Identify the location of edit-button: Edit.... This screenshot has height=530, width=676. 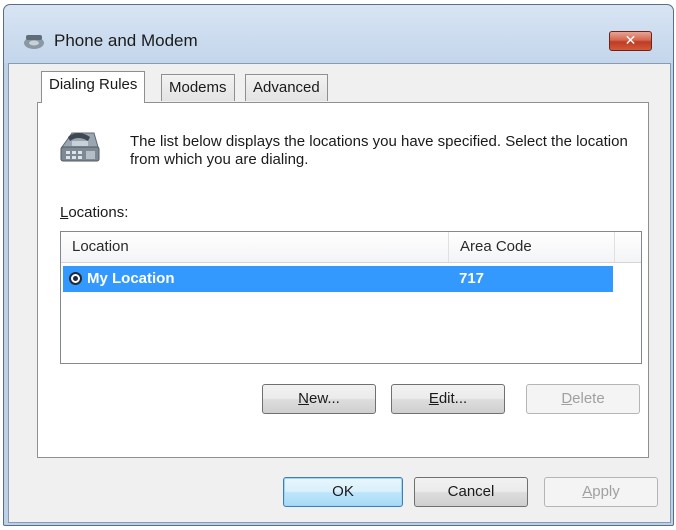
(448, 399).